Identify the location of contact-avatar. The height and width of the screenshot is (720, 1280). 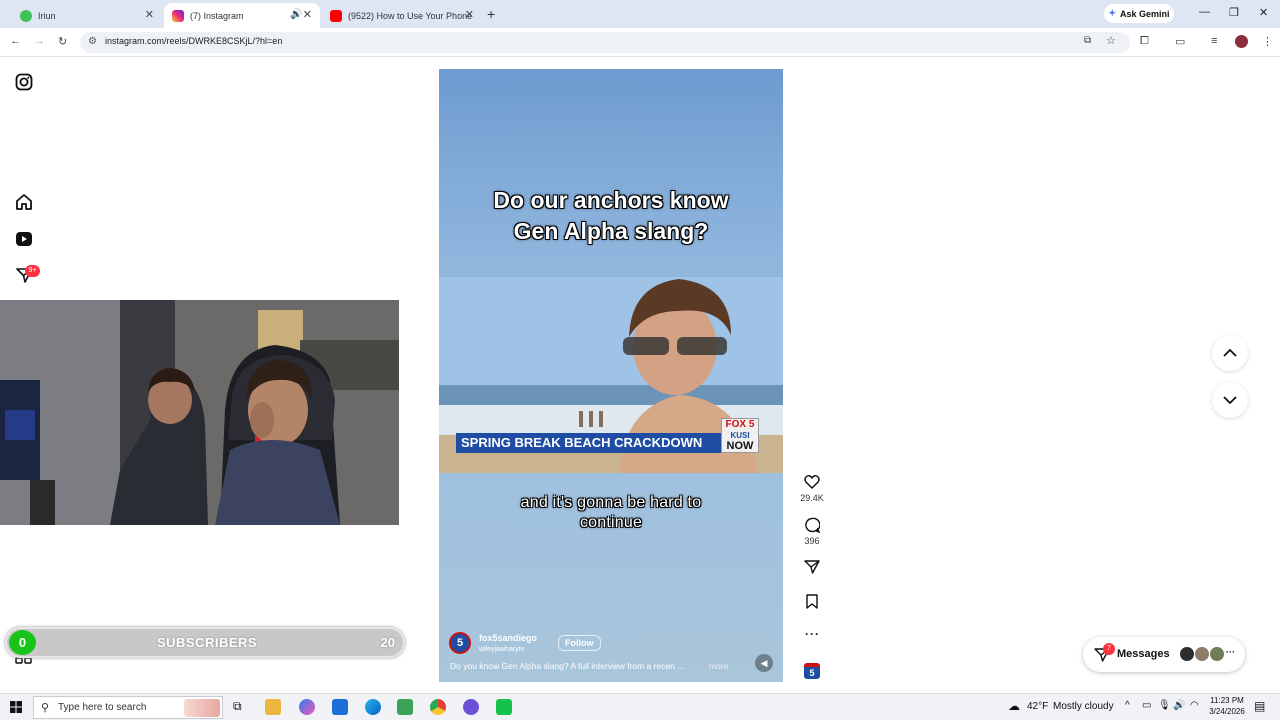
(1187, 654).